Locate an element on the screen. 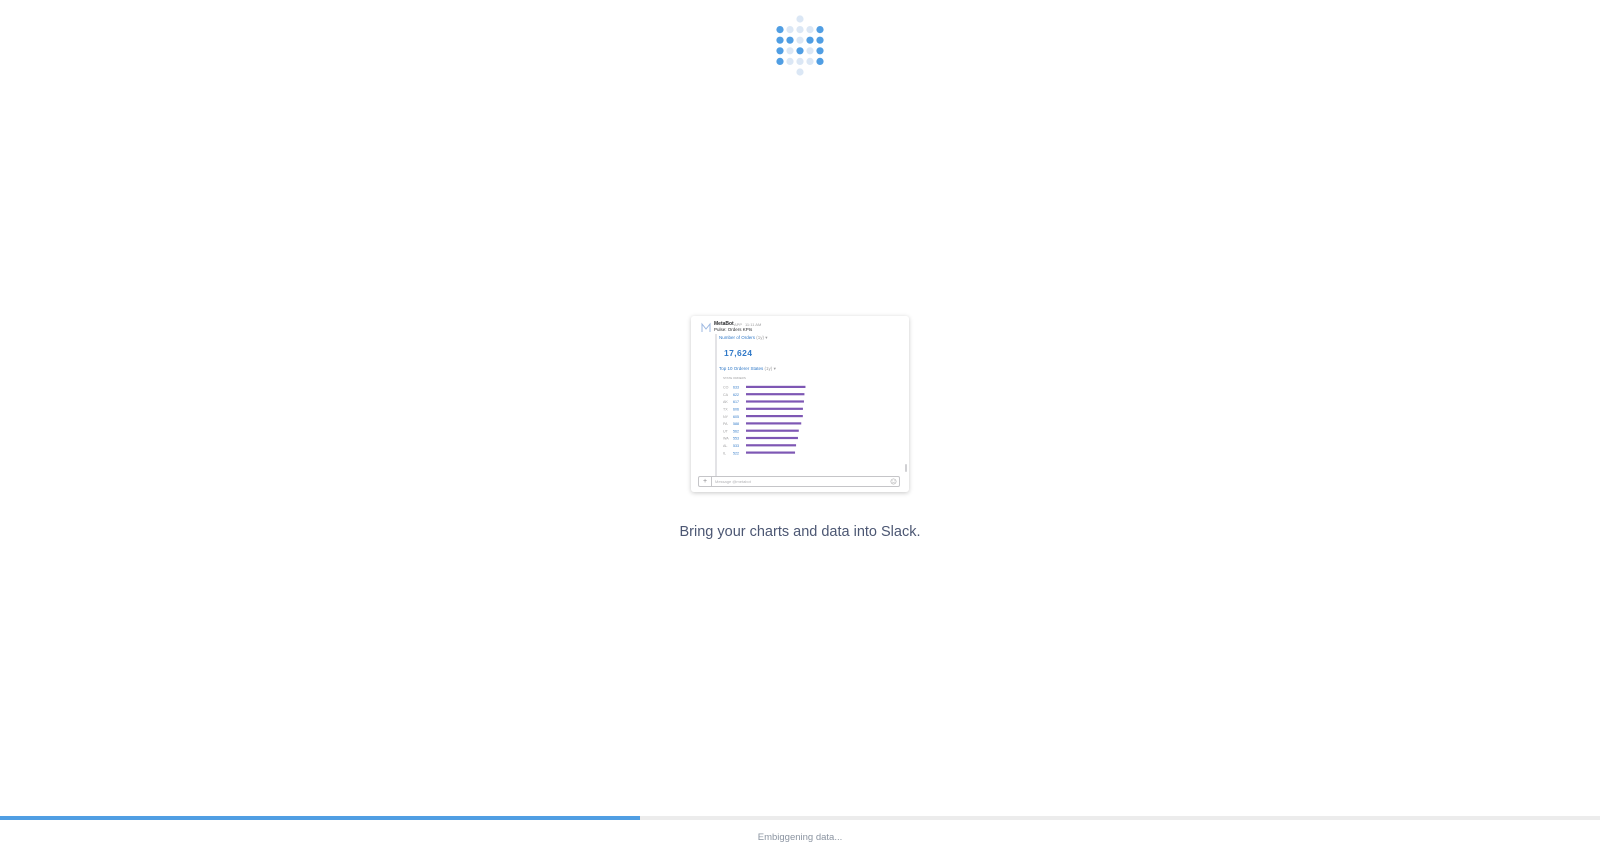  data-label: 622 is located at coordinates (736, 395).